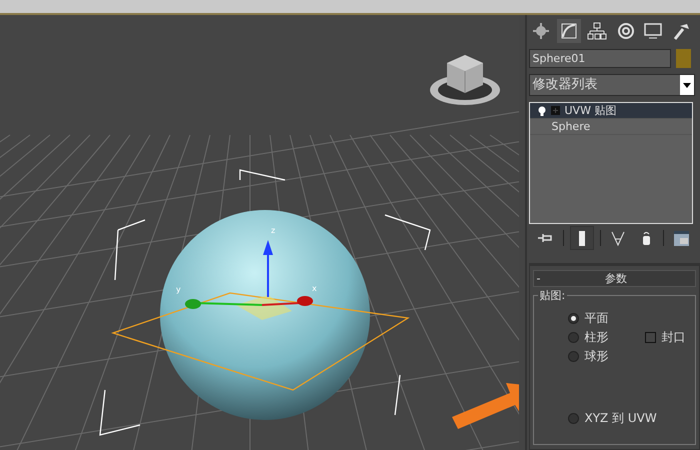 Image resolution: width=700 pixels, height=450 pixels. I want to click on group-label: 贴图:, so click(553, 295).